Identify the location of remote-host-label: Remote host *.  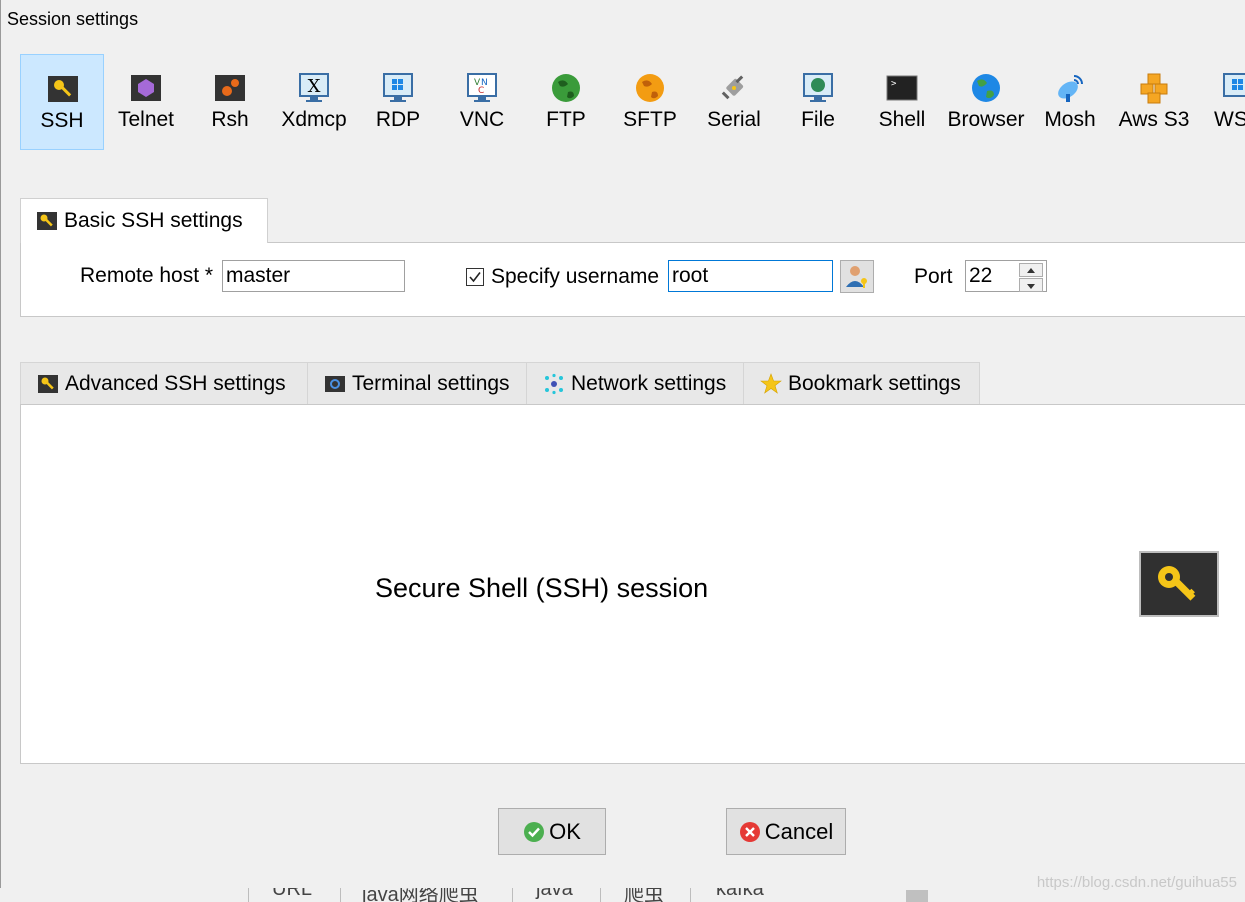
(147, 275).